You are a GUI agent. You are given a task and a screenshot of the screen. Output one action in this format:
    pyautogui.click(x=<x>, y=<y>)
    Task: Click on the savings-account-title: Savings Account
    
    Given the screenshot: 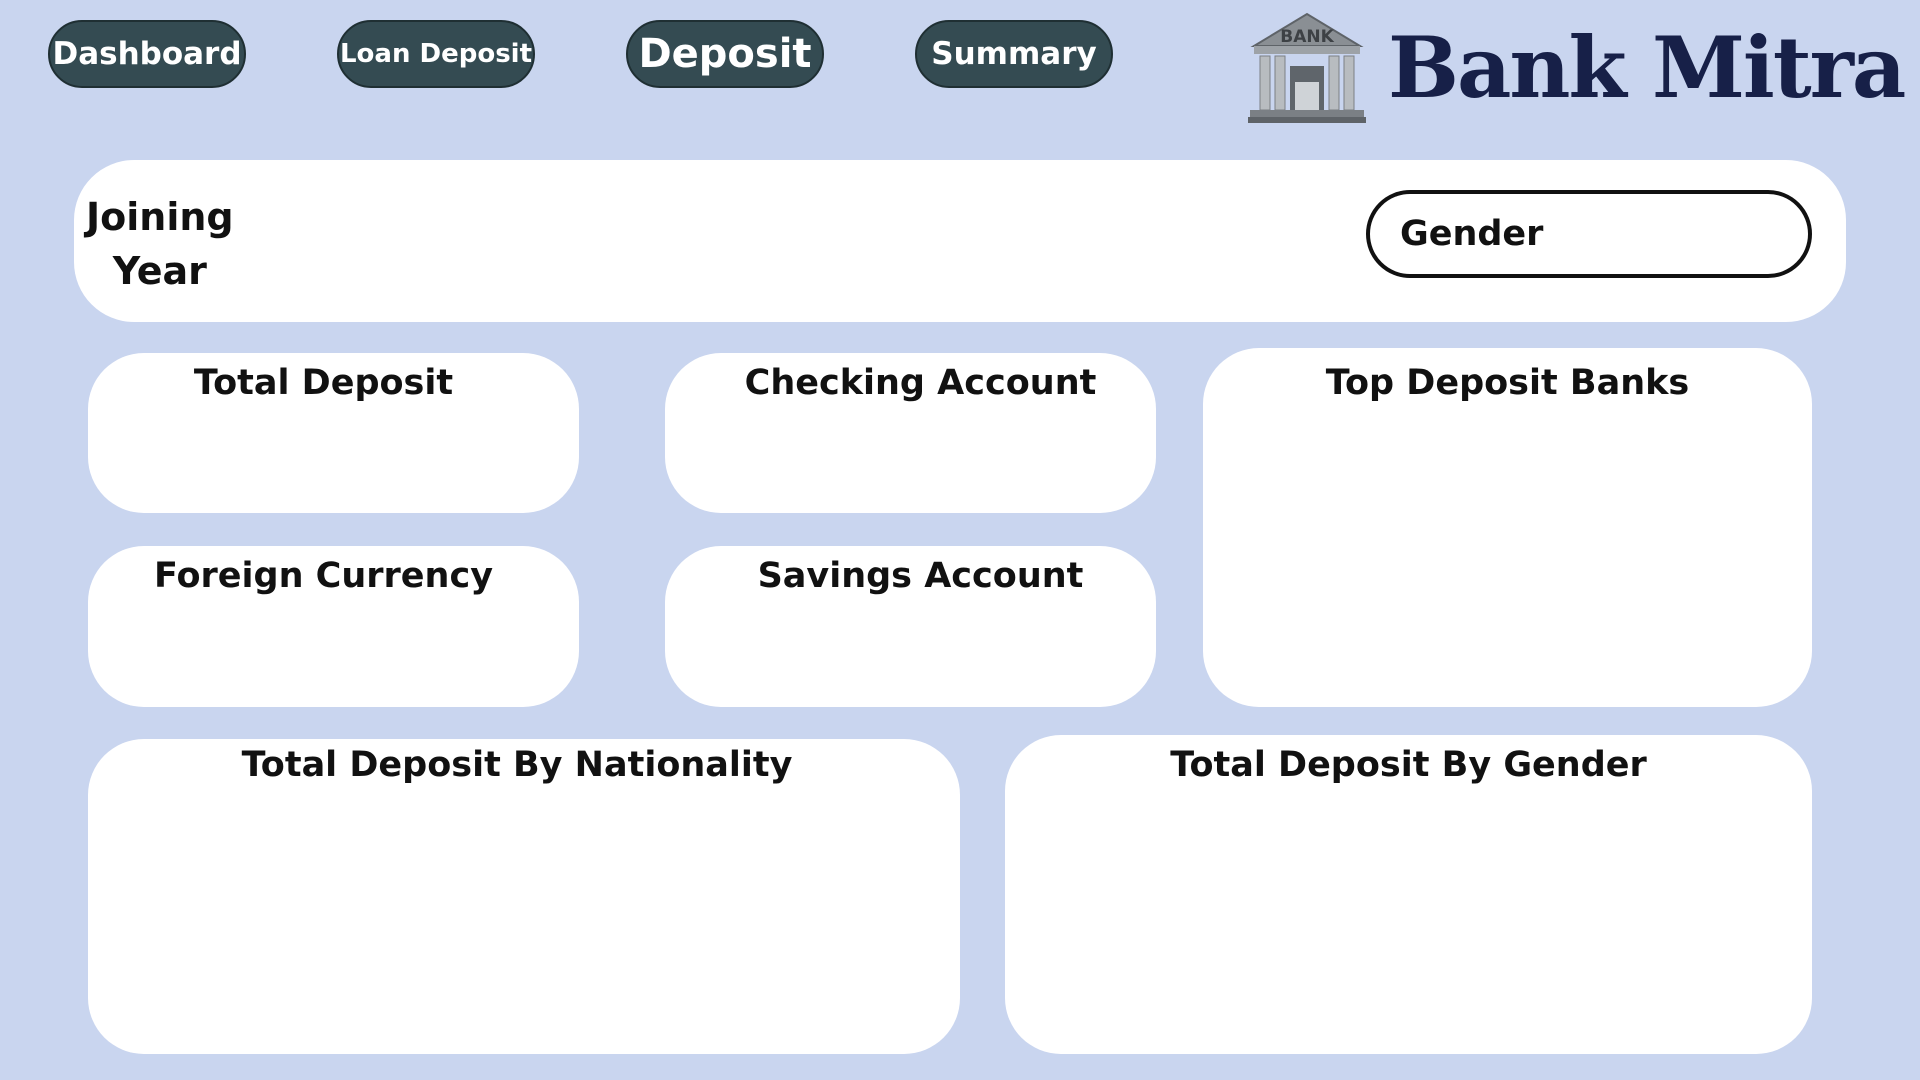 What is the action you would take?
    pyautogui.click(x=920, y=576)
    